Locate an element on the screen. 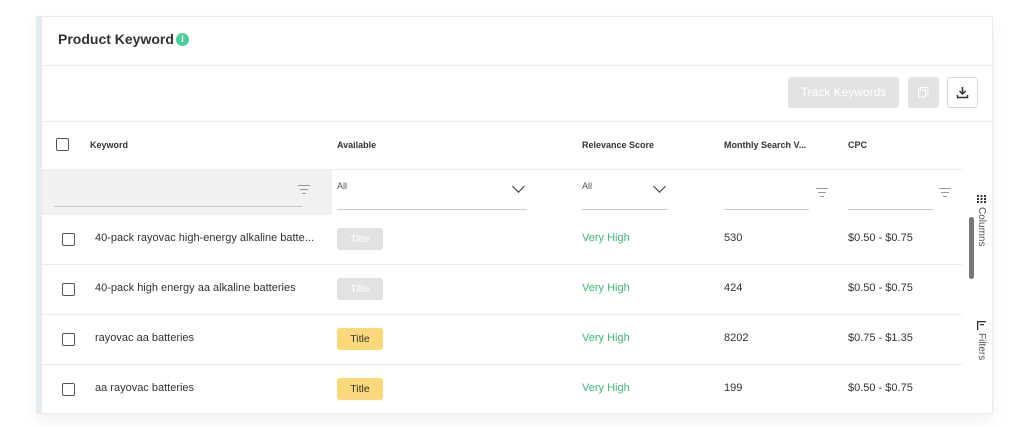  monthly-filter-input is located at coordinates (766, 189).